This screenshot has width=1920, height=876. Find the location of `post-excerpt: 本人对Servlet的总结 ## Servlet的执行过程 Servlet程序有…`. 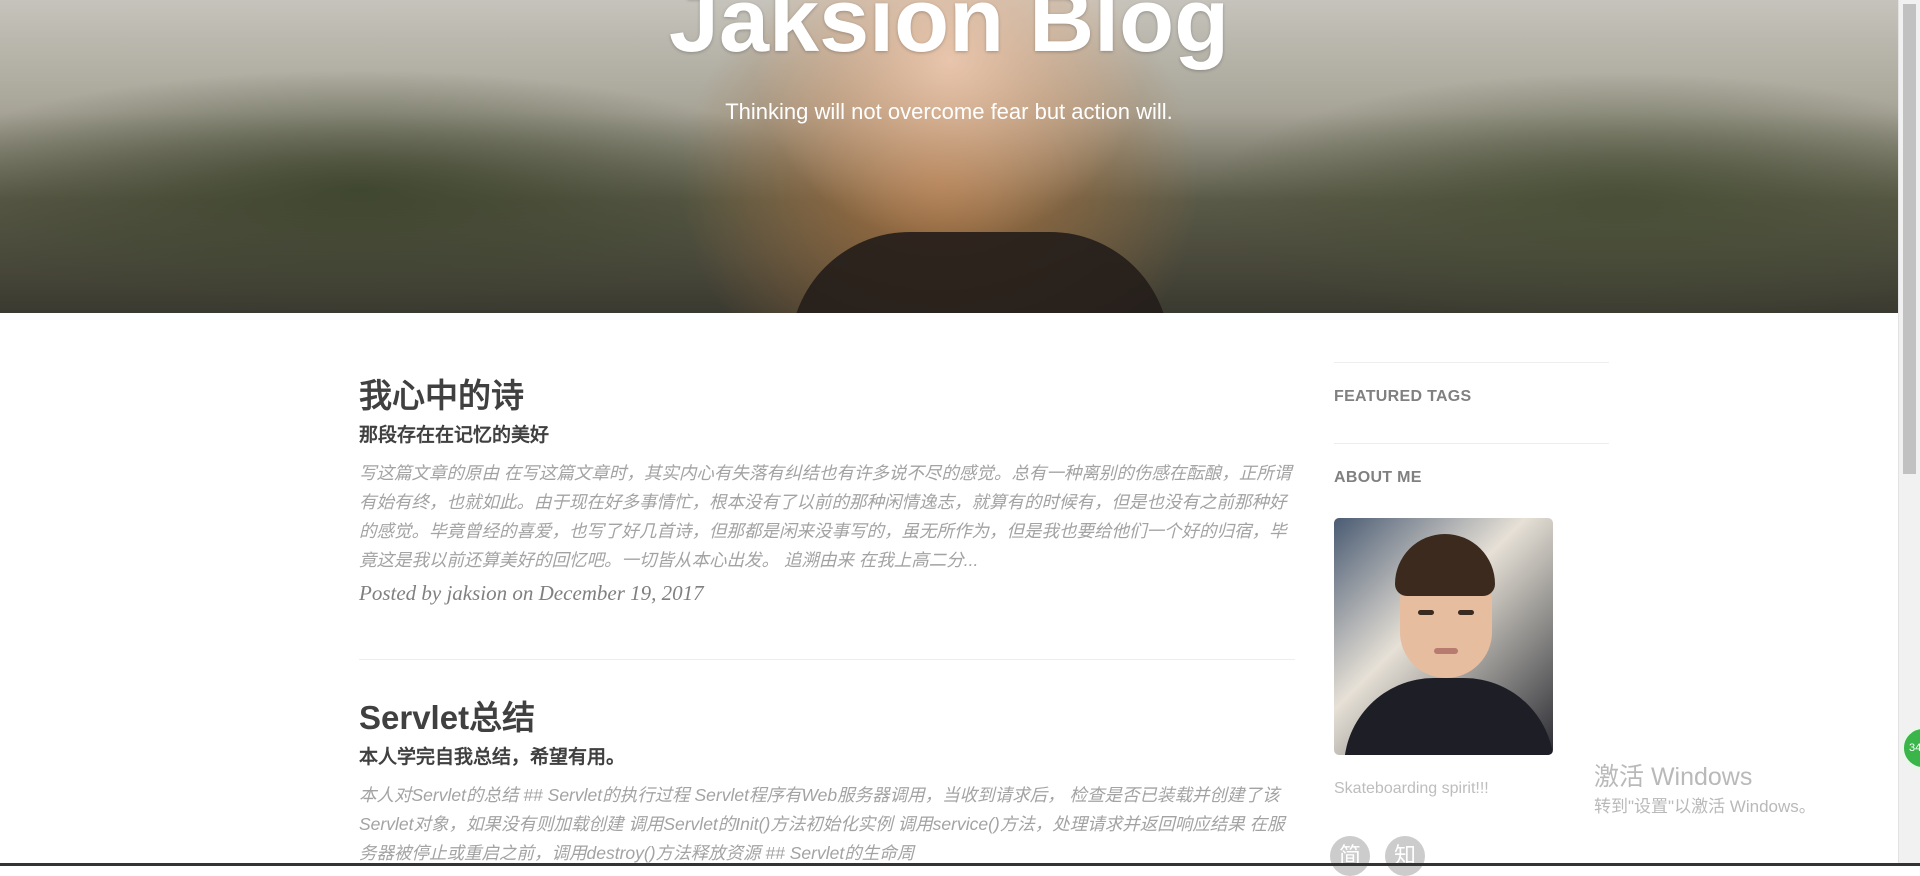

post-excerpt: 本人对Servlet的总结 ## Servlet的执行过程 Servlet程序有… is located at coordinates (827, 824).